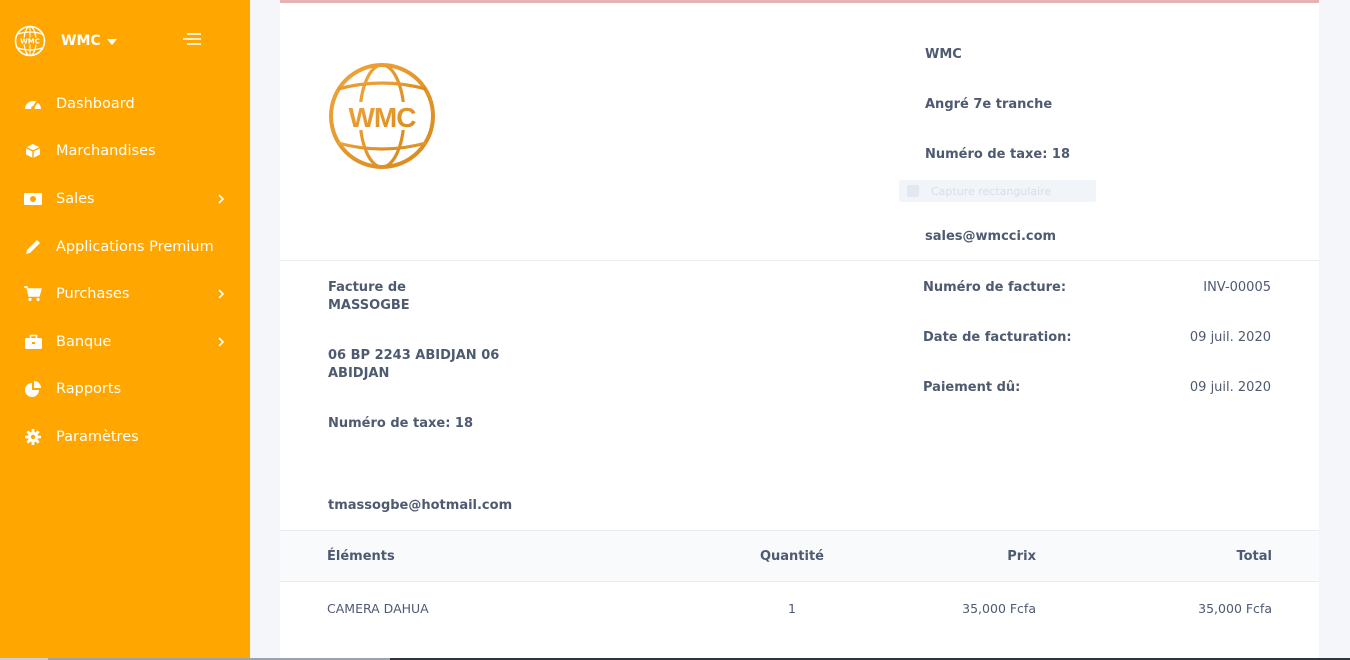 The height and width of the screenshot is (660, 1350). What do you see at coordinates (991, 236) in the screenshot?
I see `company-email: sales@wmcci.com` at bounding box center [991, 236].